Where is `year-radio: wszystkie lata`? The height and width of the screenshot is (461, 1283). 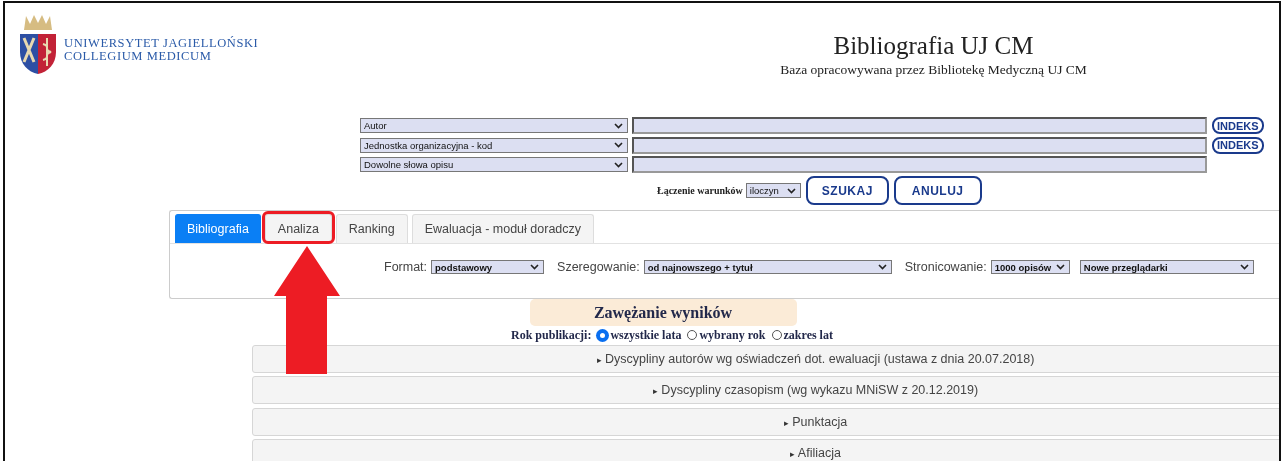 year-radio: wszystkie lata is located at coordinates (639, 335).